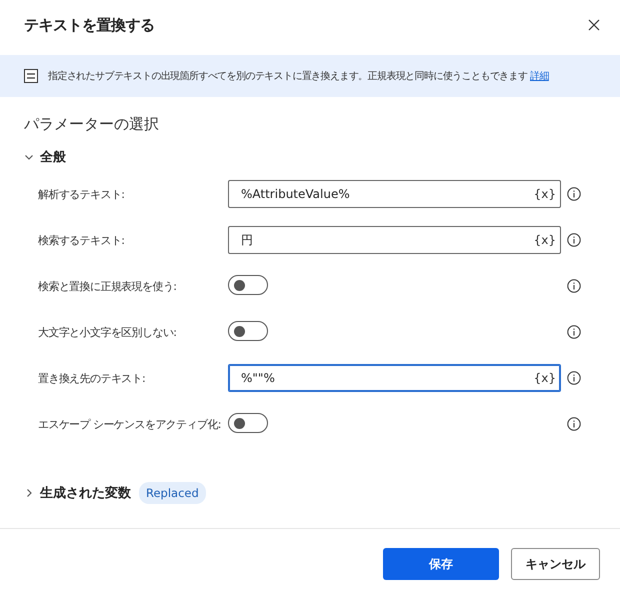 This screenshot has width=620, height=602. What do you see at coordinates (172, 493) in the screenshot?
I see `variable-tag: Replaced` at bounding box center [172, 493].